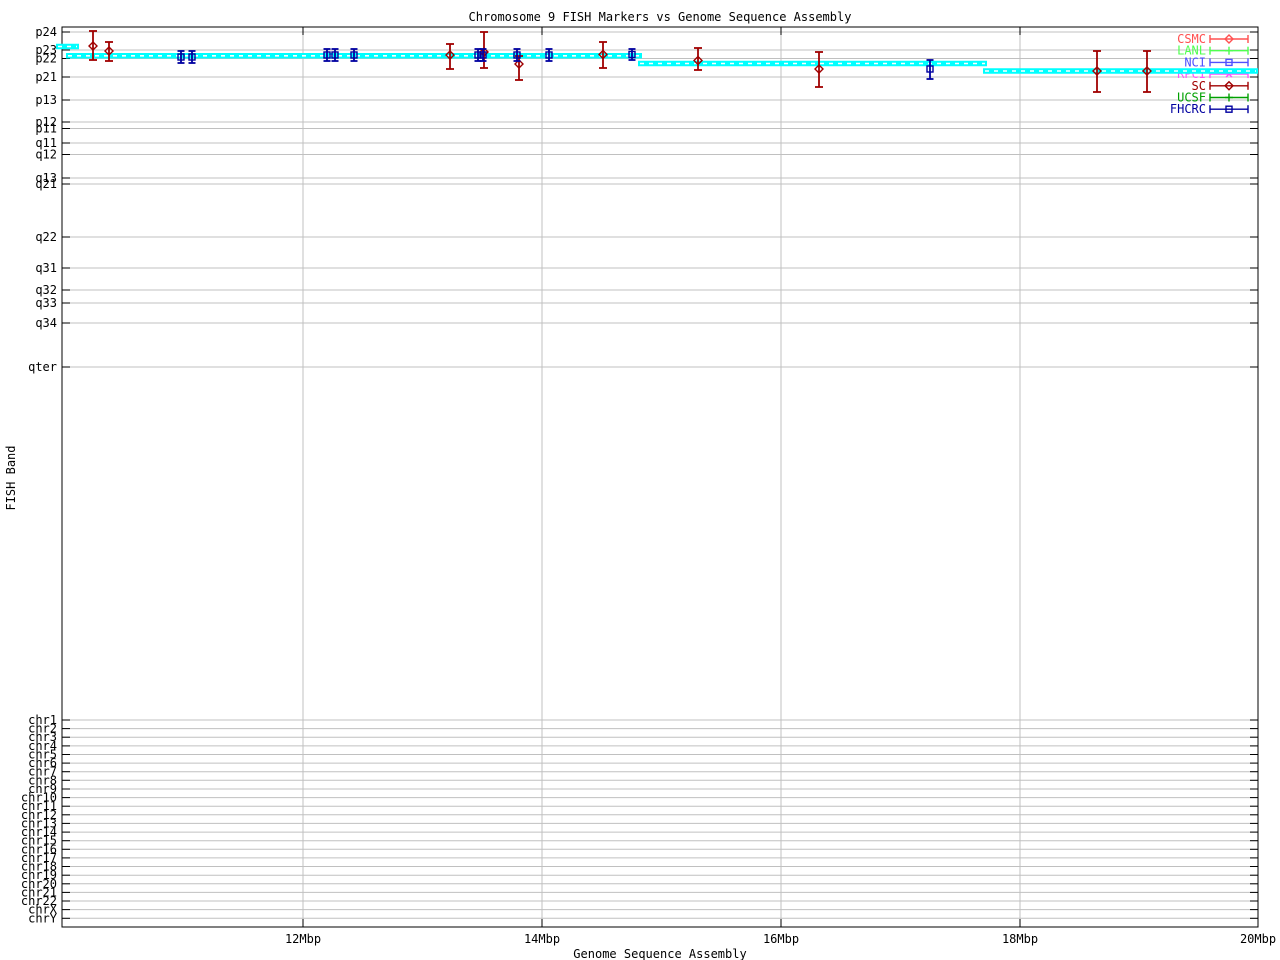  What do you see at coordinates (46, 32) in the screenshot?
I see `band-label: p24` at bounding box center [46, 32].